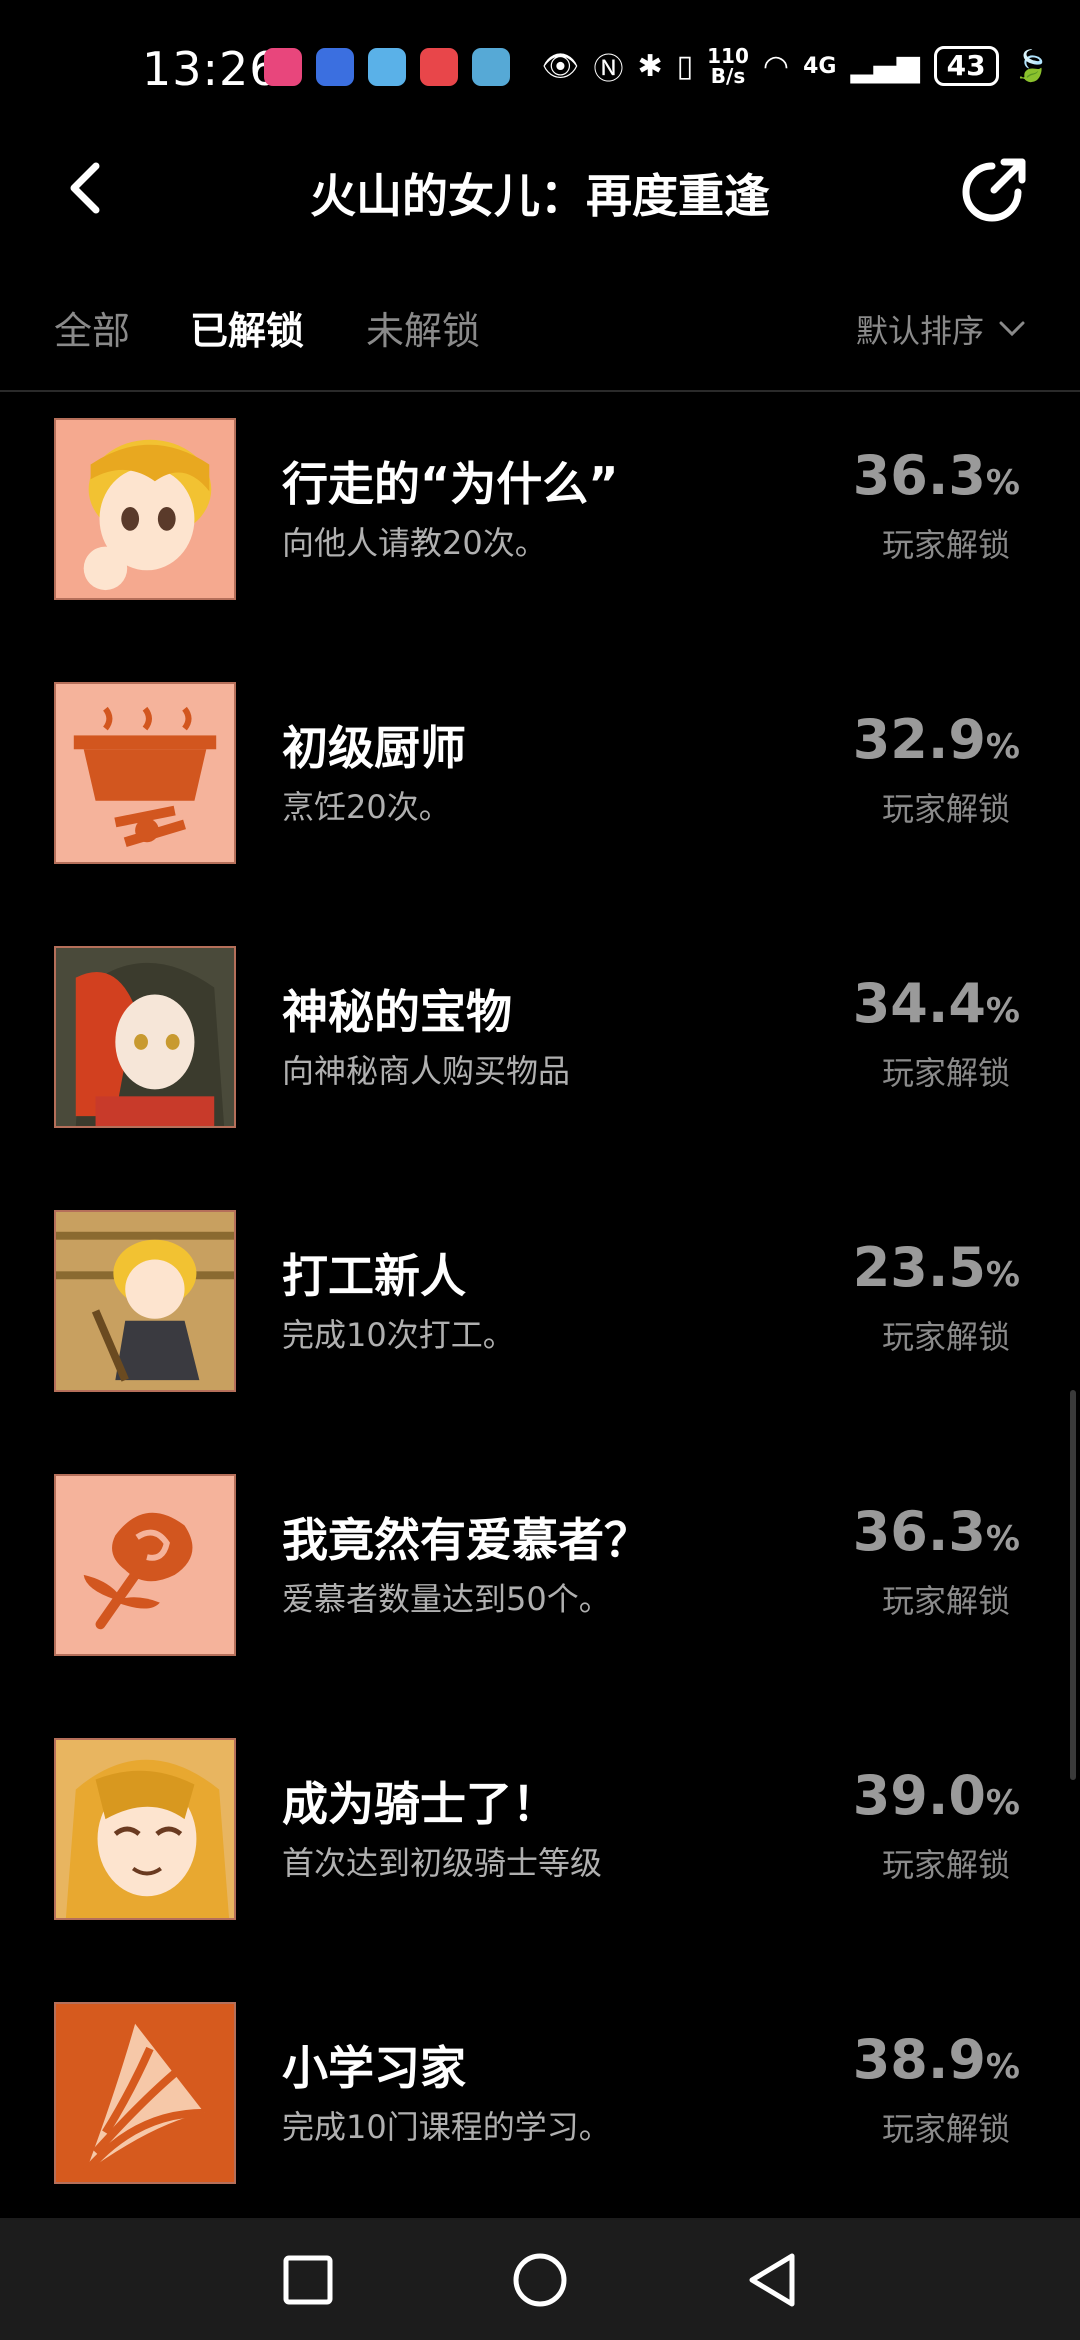  What do you see at coordinates (936, 1003) in the screenshot?
I see `unlock-percentage: 34.4%` at bounding box center [936, 1003].